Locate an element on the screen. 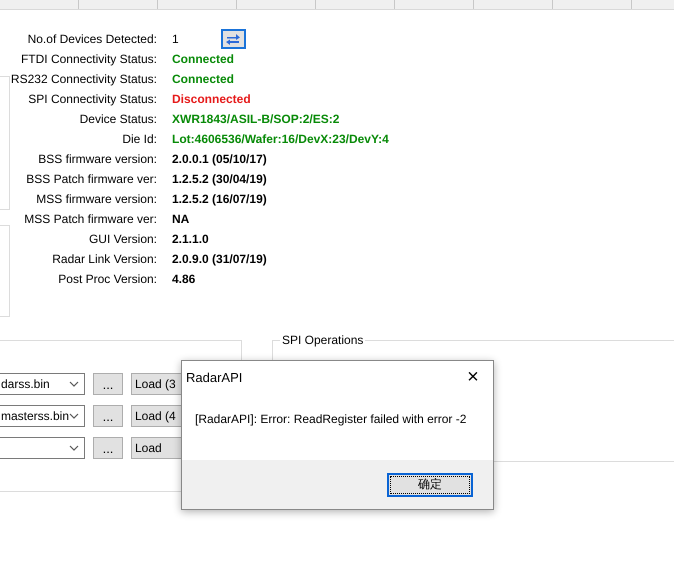 This screenshot has width=674, height=570. field-label: Post Proc Version: is located at coordinates (107, 279).